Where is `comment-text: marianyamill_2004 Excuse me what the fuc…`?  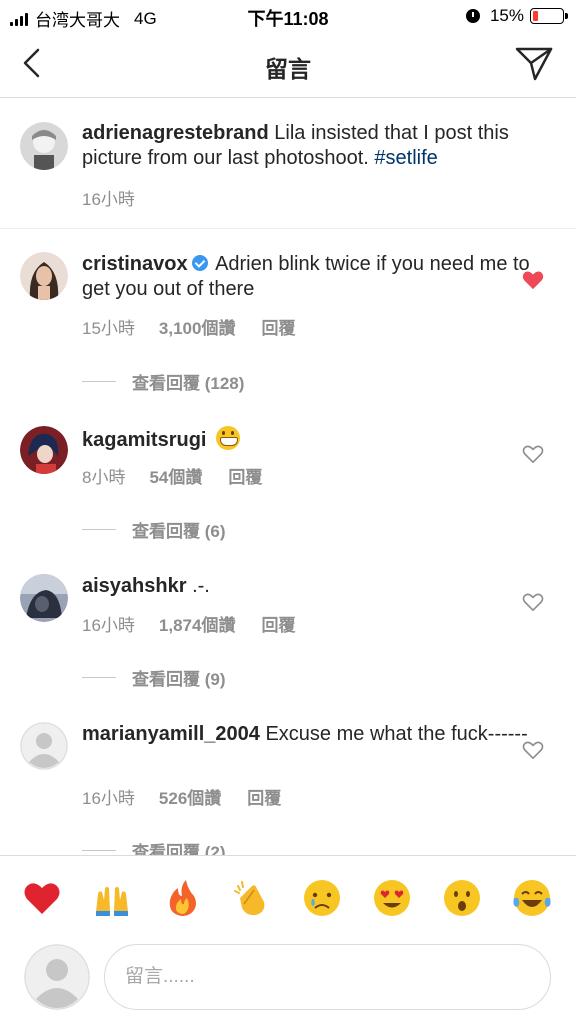 comment-text: marianyamill_2004 Excuse me what the fuc… is located at coordinates (317, 734).